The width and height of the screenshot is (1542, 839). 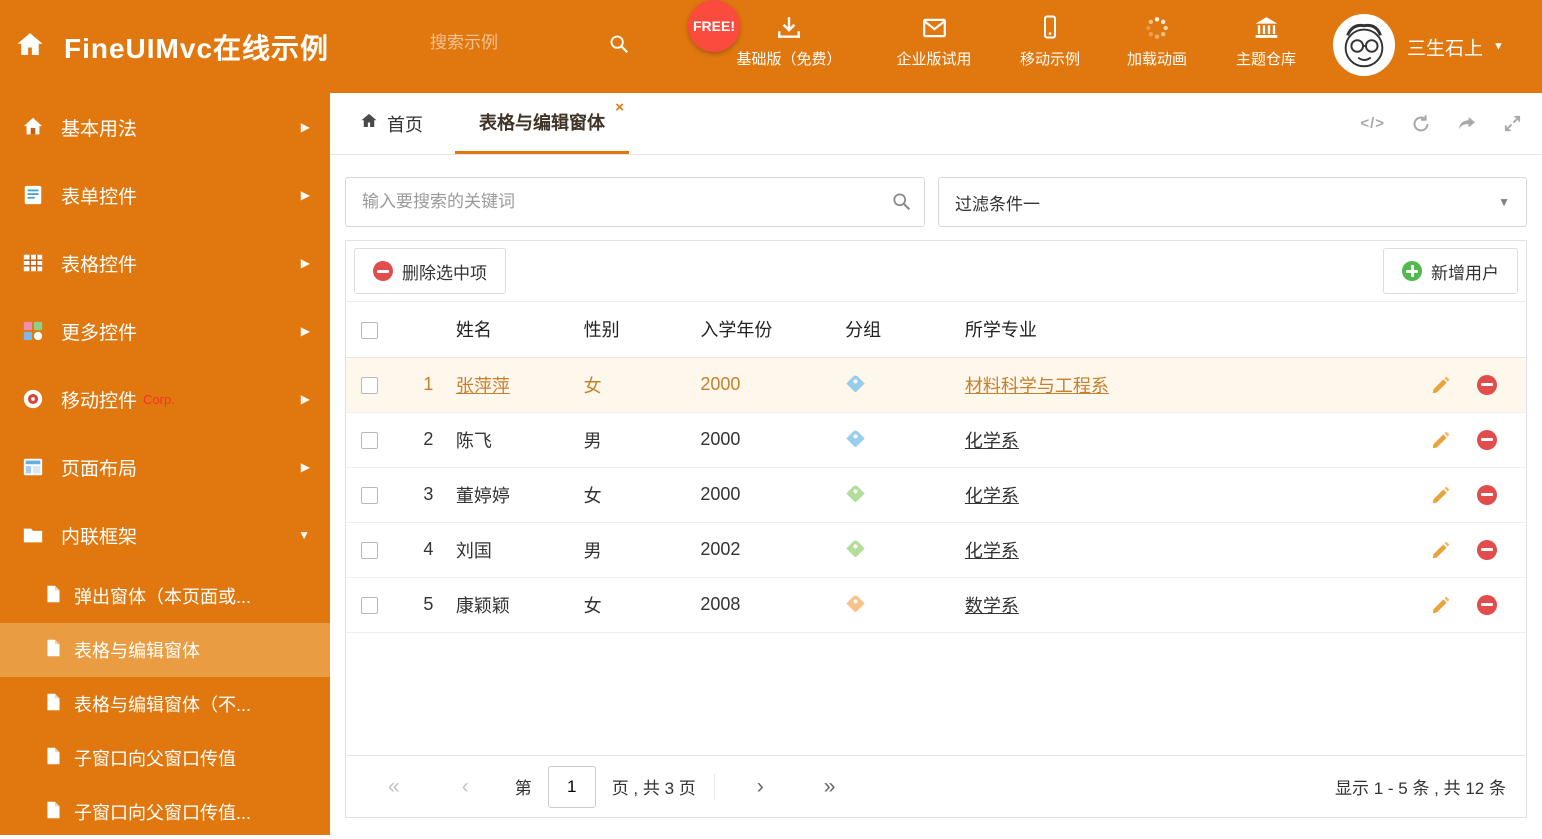 What do you see at coordinates (99, 537) in the screenshot?
I see `sidebar-item-label: 内联框架` at bounding box center [99, 537].